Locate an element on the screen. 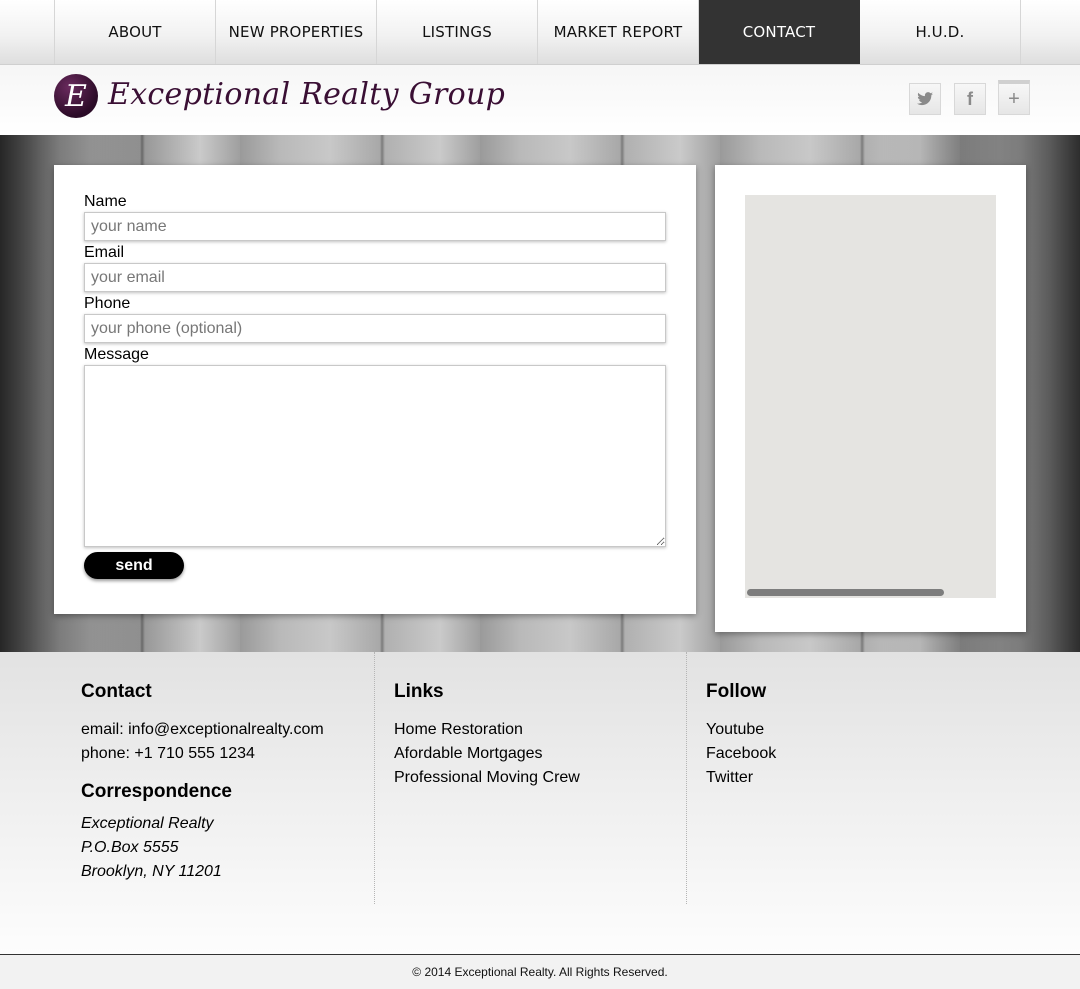 The image size is (1080, 989). map-card is located at coordinates (870, 398).